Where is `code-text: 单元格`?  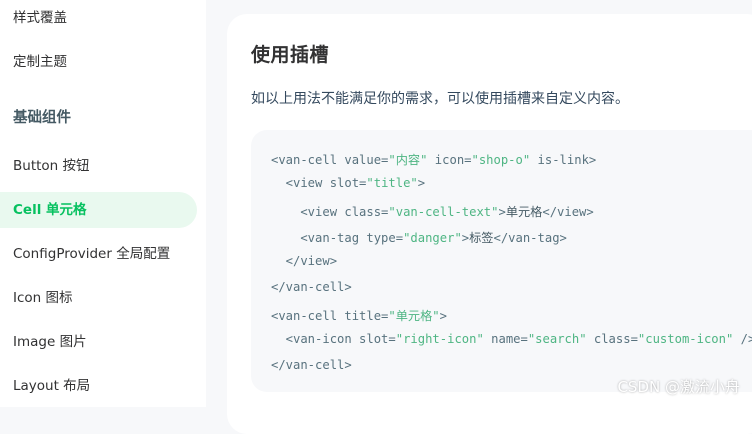 code-text: 单元格 is located at coordinates (524, 212).